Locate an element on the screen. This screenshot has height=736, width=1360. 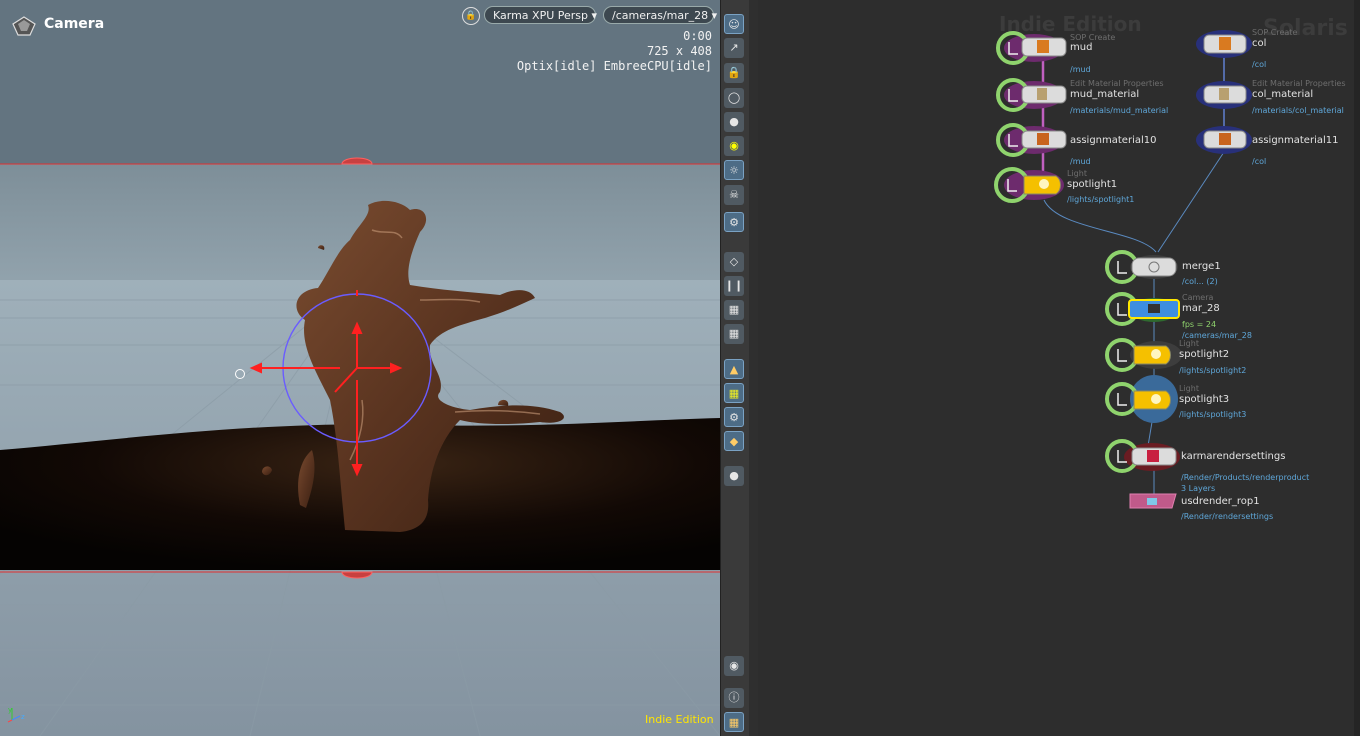
light-toggle-icon: ☼ is located at coordinates (734, 170).